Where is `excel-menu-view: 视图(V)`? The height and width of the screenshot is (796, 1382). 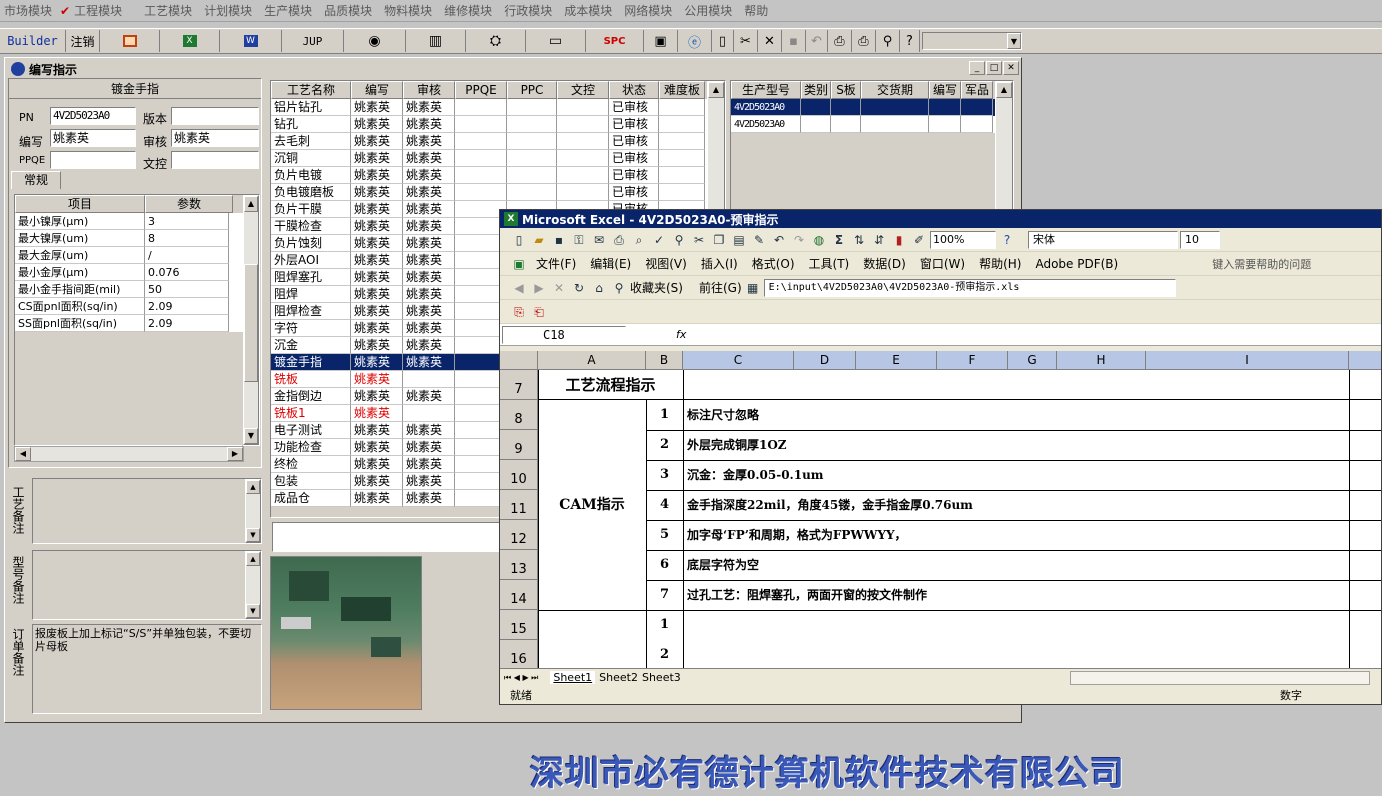
excel-menu-view: 视图(V) is located at coordinates (666, 263).